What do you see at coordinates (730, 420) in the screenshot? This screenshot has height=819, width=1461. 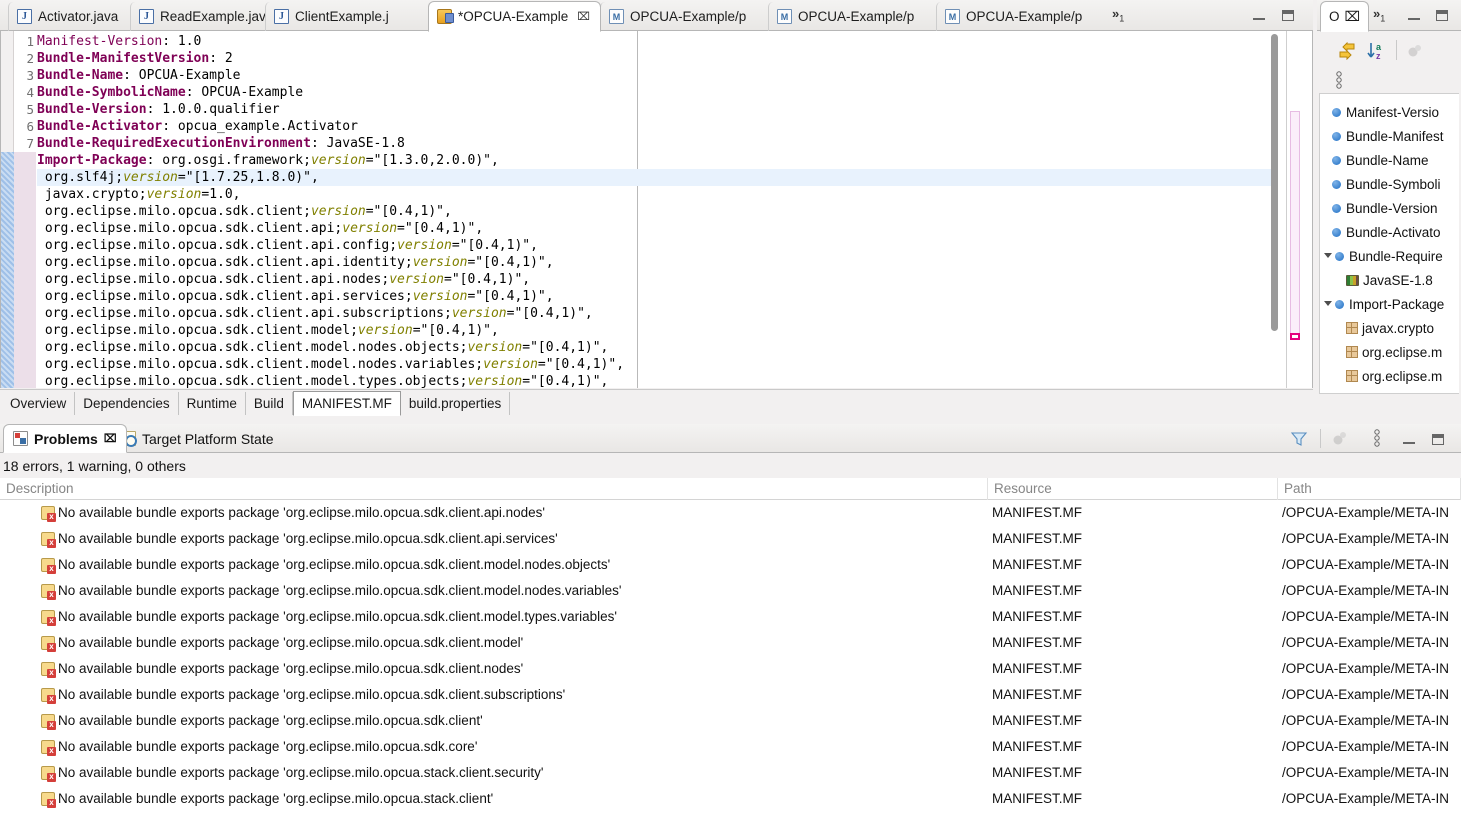 I see `editor-problems-sash` at bounding box center [730, 420].